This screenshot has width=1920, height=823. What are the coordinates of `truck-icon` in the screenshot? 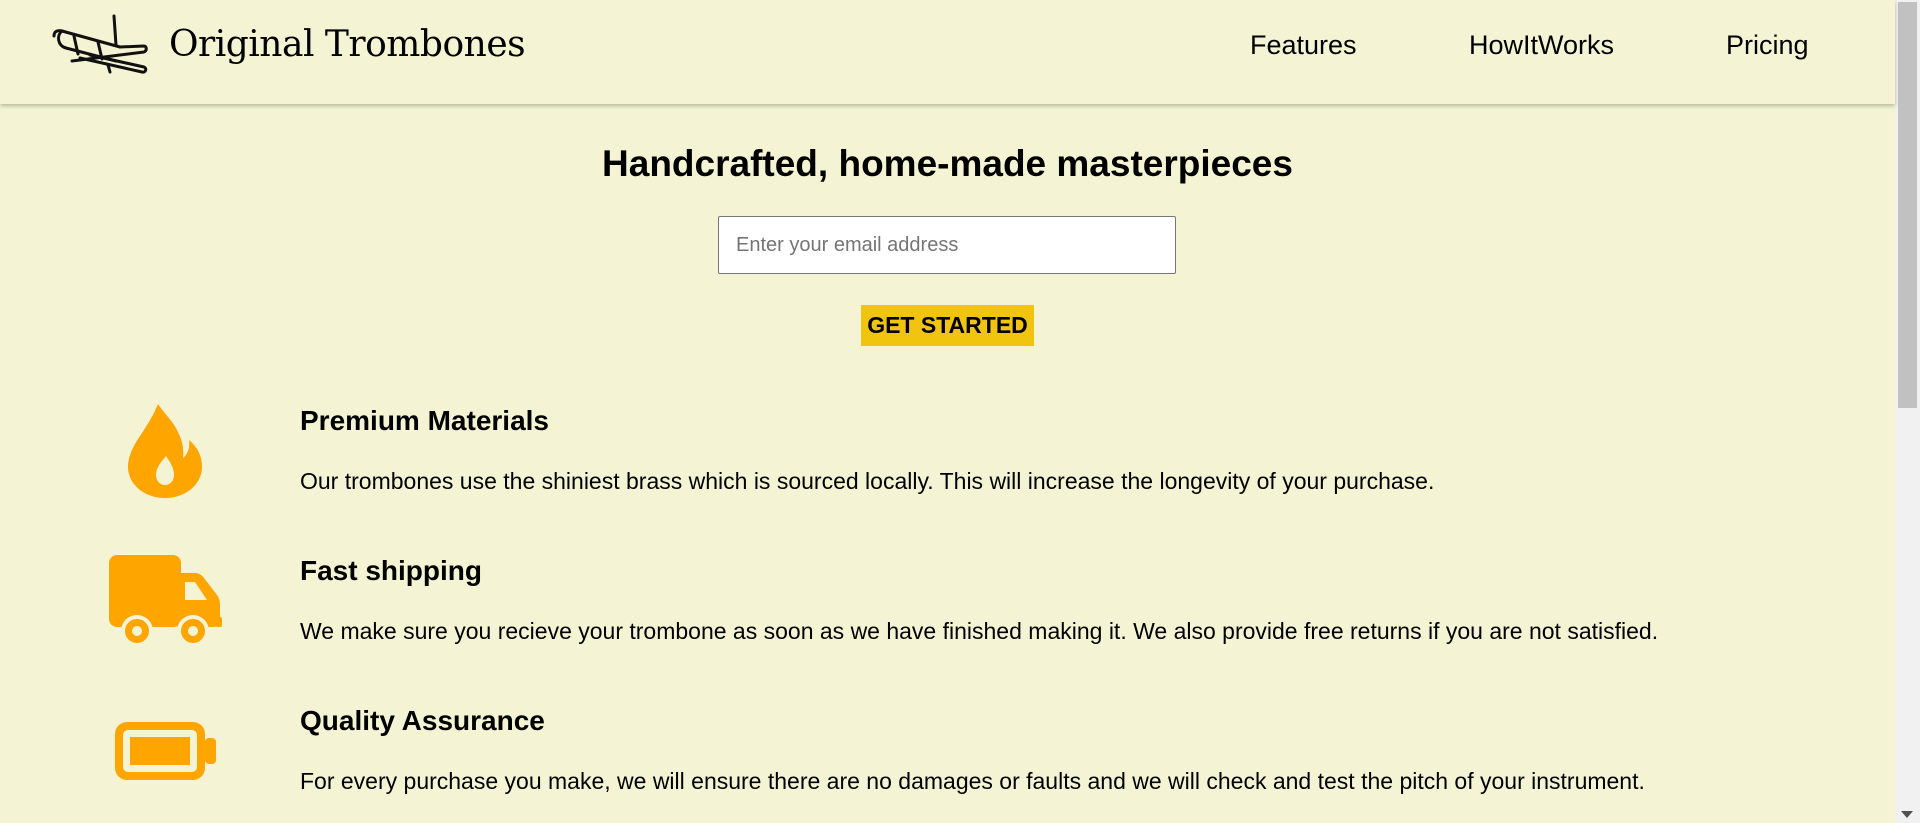 It's located at (165, 601).